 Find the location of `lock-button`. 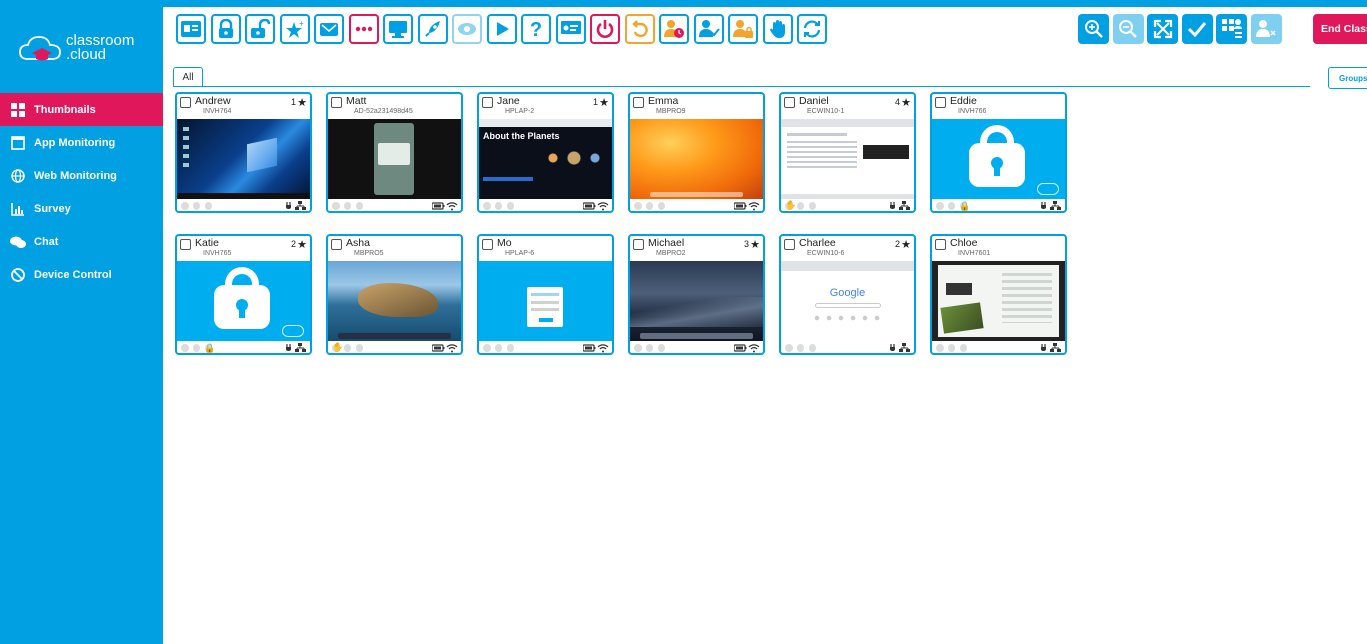

lock-button is located at coordinates (225, 29).